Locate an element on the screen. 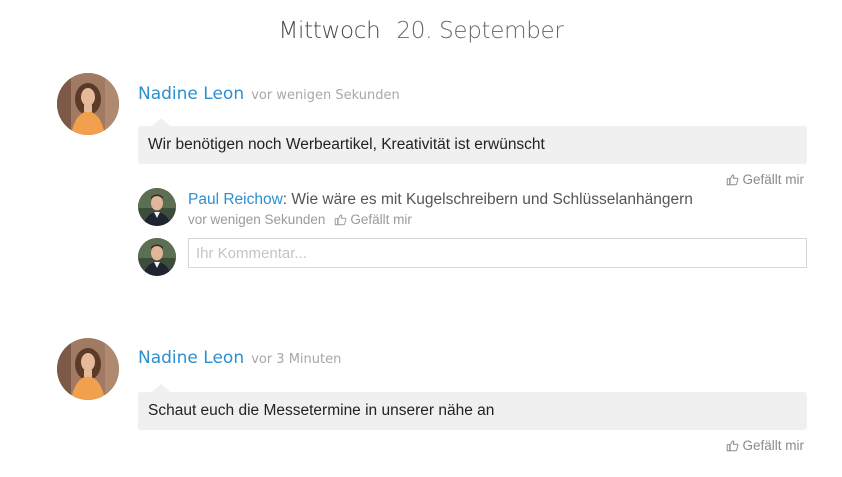 This screenshot has height=477, width=842. post-time: vor wenigen Sekunden is located at coordinates (325, 95).